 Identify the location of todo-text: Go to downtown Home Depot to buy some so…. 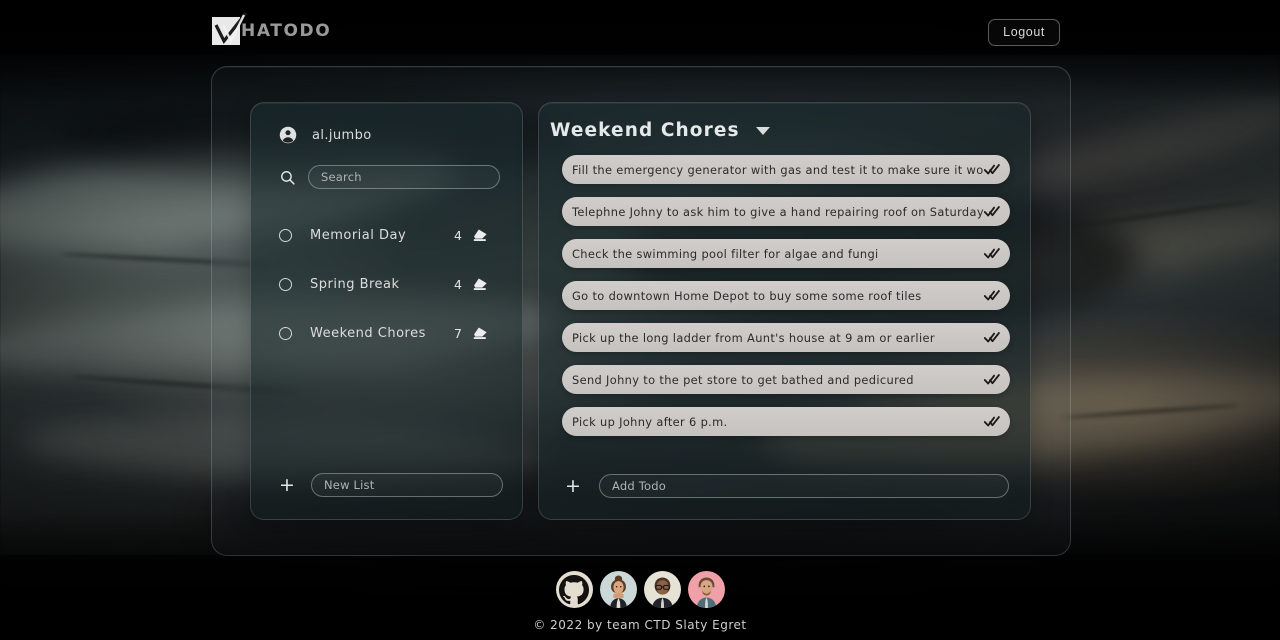
(747, 295).